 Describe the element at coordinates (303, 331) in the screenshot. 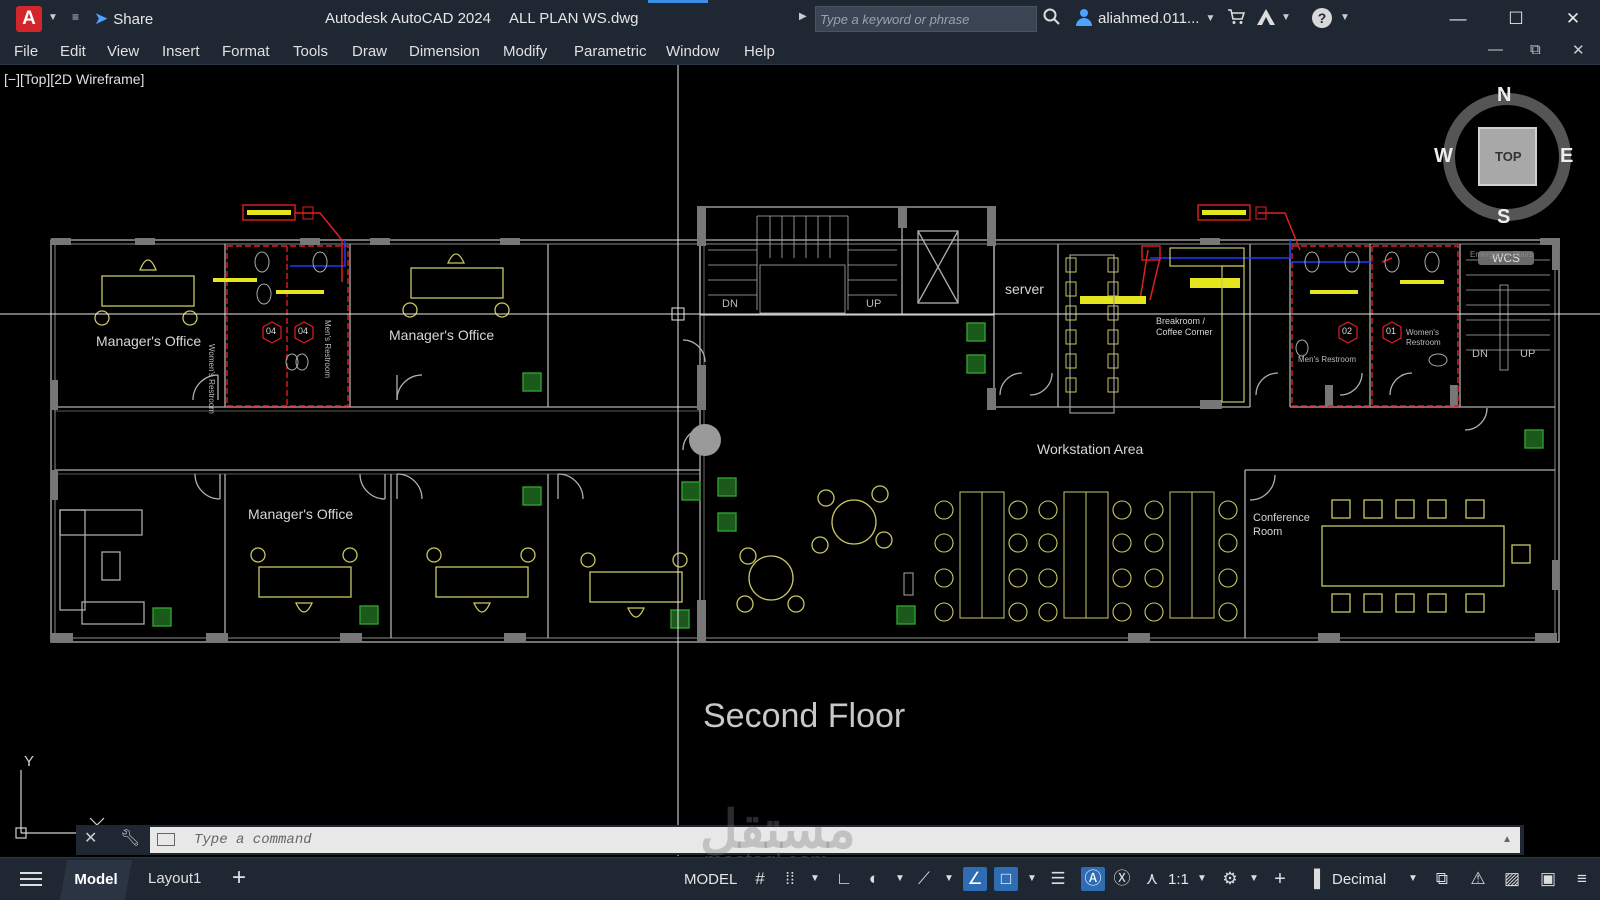

I see `tag-04-b: 04` at that location.